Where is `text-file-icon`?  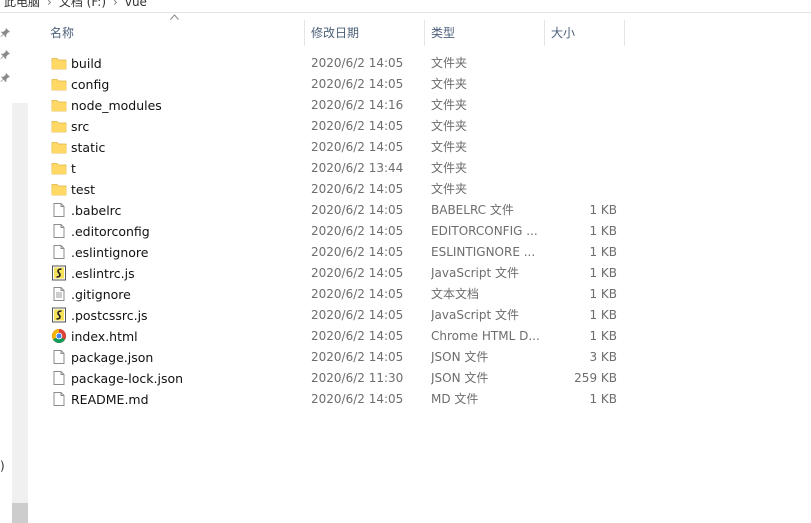 text-file-icon is located at coordinates (59, 294).